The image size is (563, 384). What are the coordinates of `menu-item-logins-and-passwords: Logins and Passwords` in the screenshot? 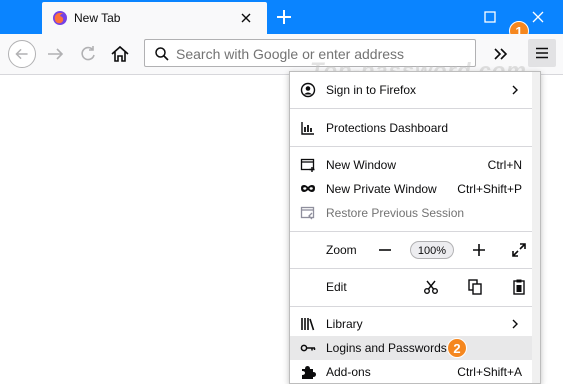 It's located at (411, 348).